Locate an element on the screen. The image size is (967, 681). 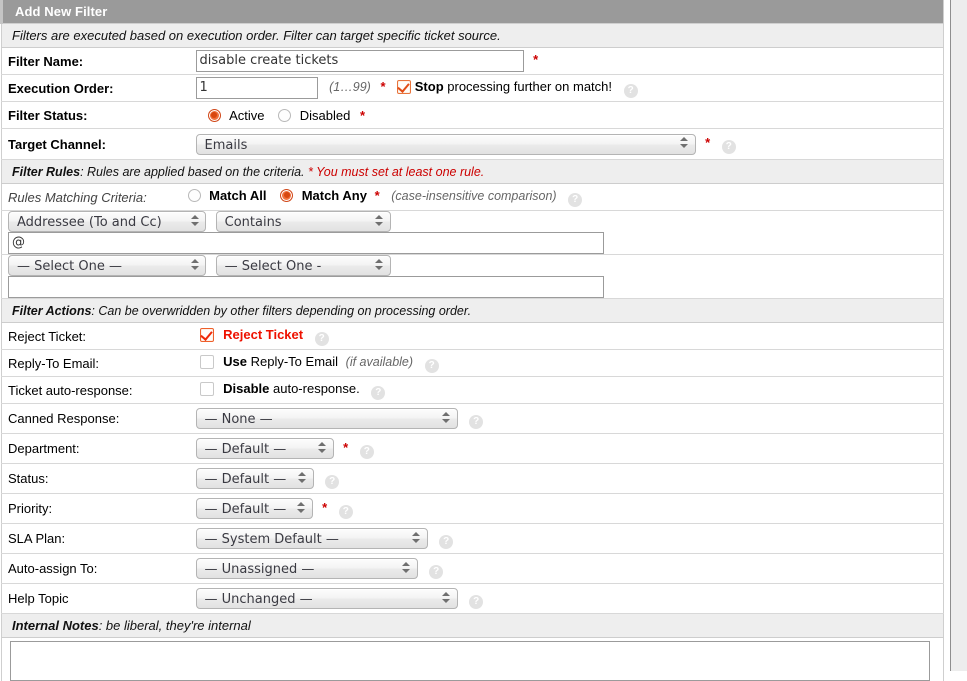
help-icon-help-topic: ? is located at coordinates (476, 602).